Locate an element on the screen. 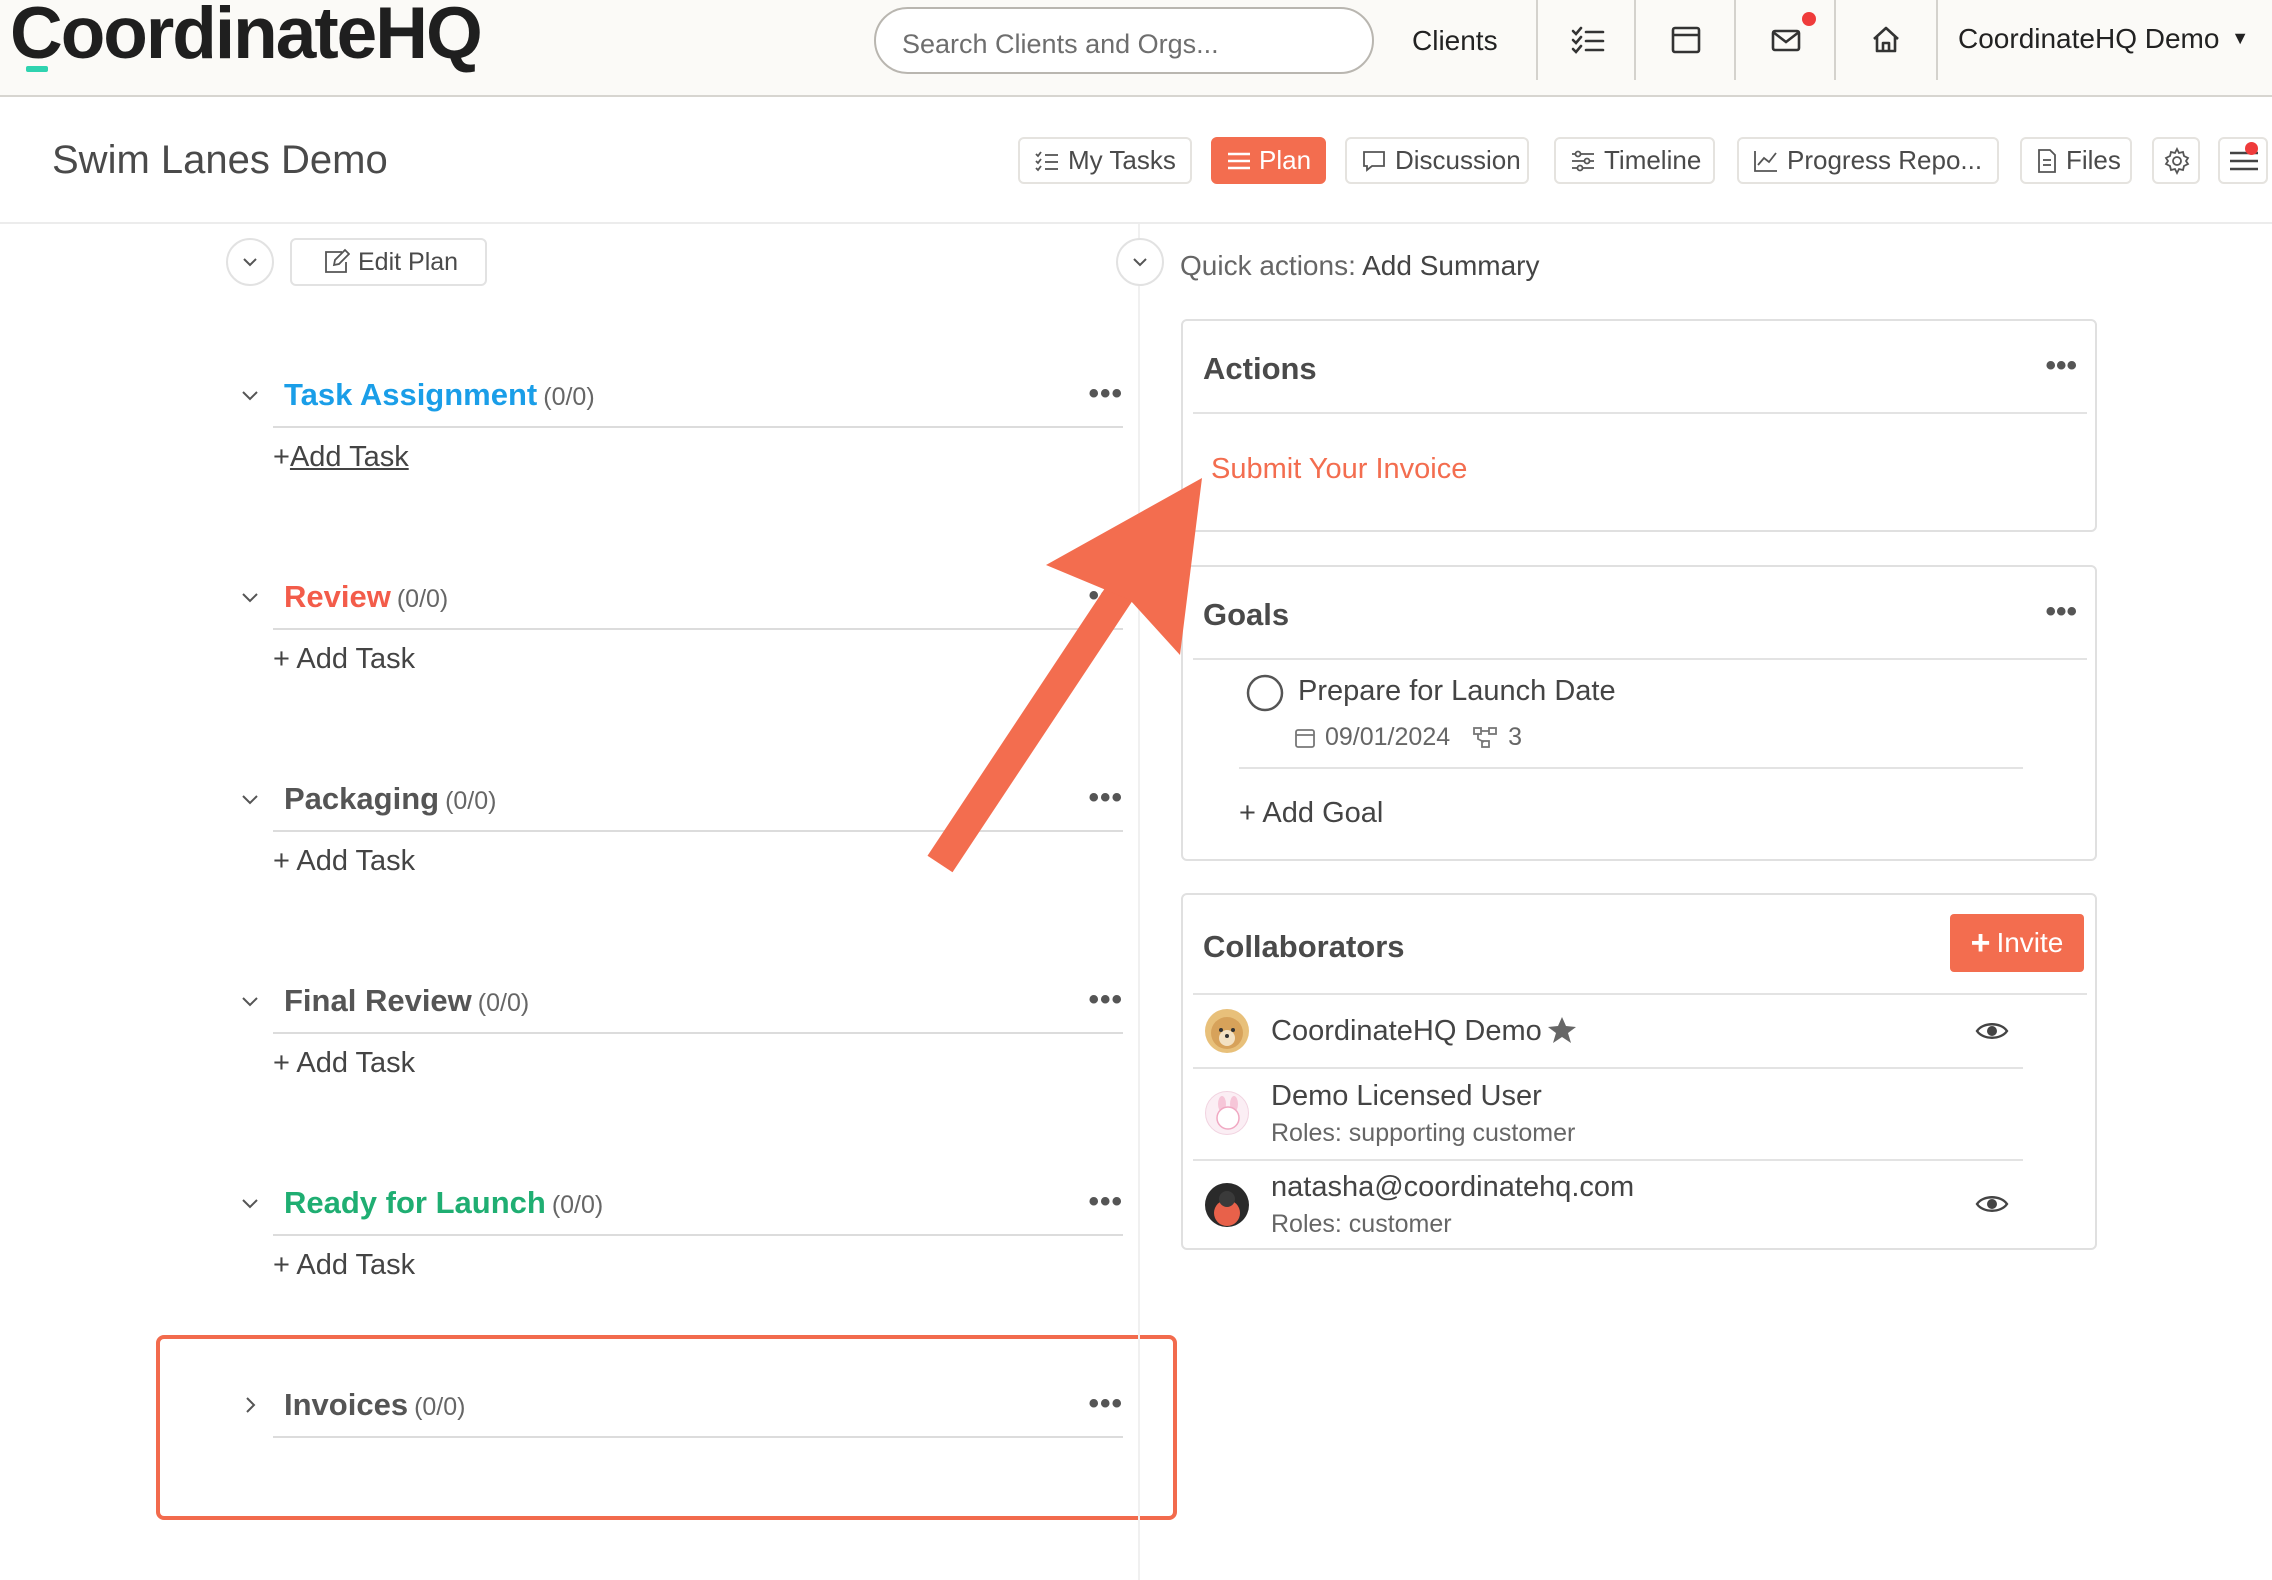  nav-clients-link: Clients is located at coordinates (1455, 41).